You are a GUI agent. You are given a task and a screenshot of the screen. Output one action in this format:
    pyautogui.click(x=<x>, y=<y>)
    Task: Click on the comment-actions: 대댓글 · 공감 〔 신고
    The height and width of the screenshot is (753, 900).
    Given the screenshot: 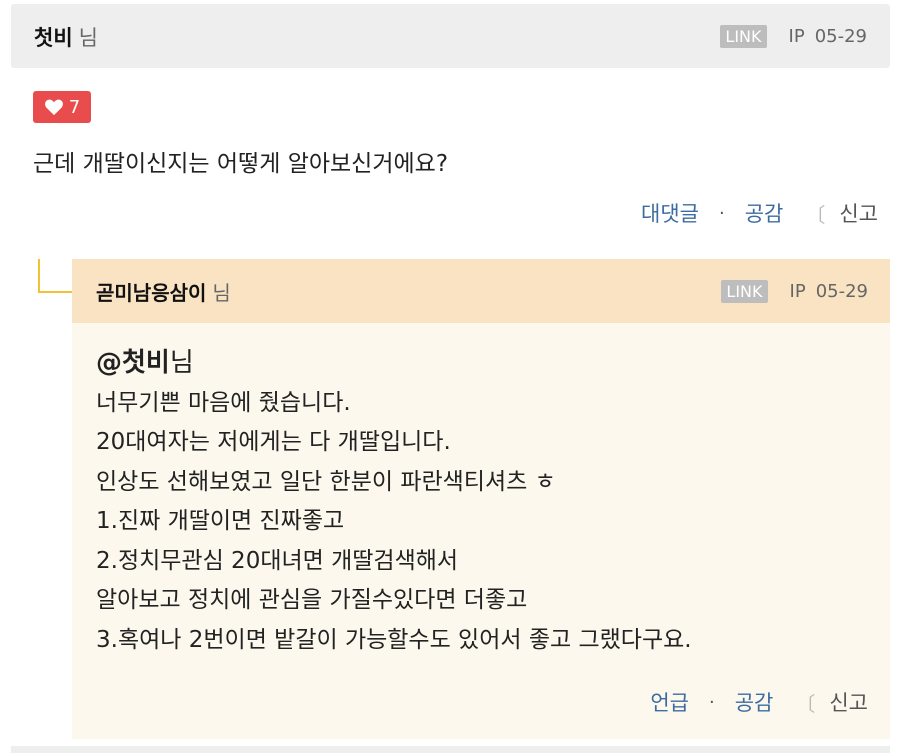 What is the action you would take?
    pyautogui.click(x=759, y=213)
    